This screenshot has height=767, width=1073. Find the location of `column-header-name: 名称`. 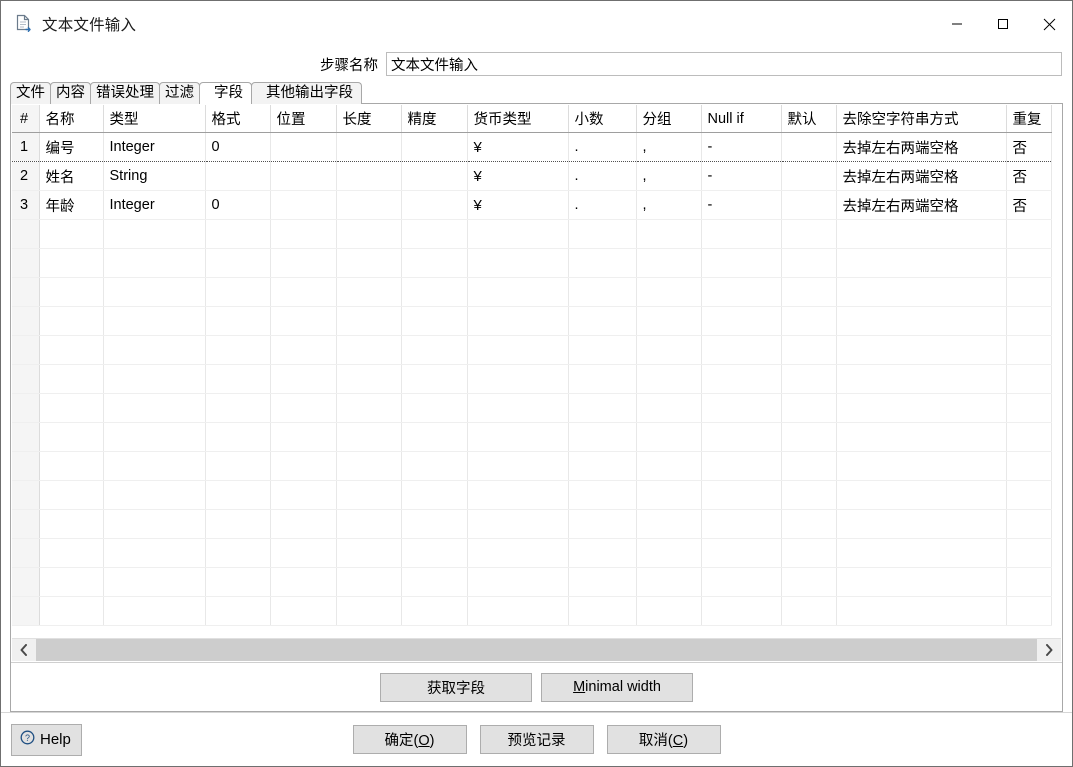

column-header-name: 名称 is located at coordinates (71, 119).